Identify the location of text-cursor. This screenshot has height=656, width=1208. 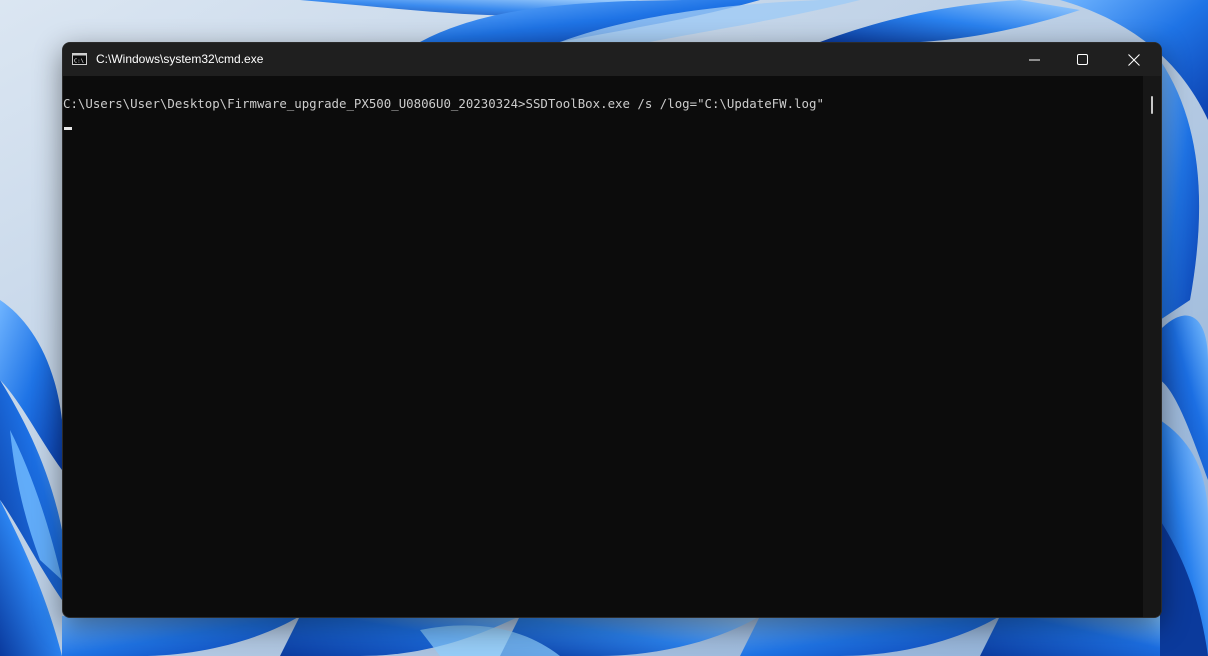
(68, 128).